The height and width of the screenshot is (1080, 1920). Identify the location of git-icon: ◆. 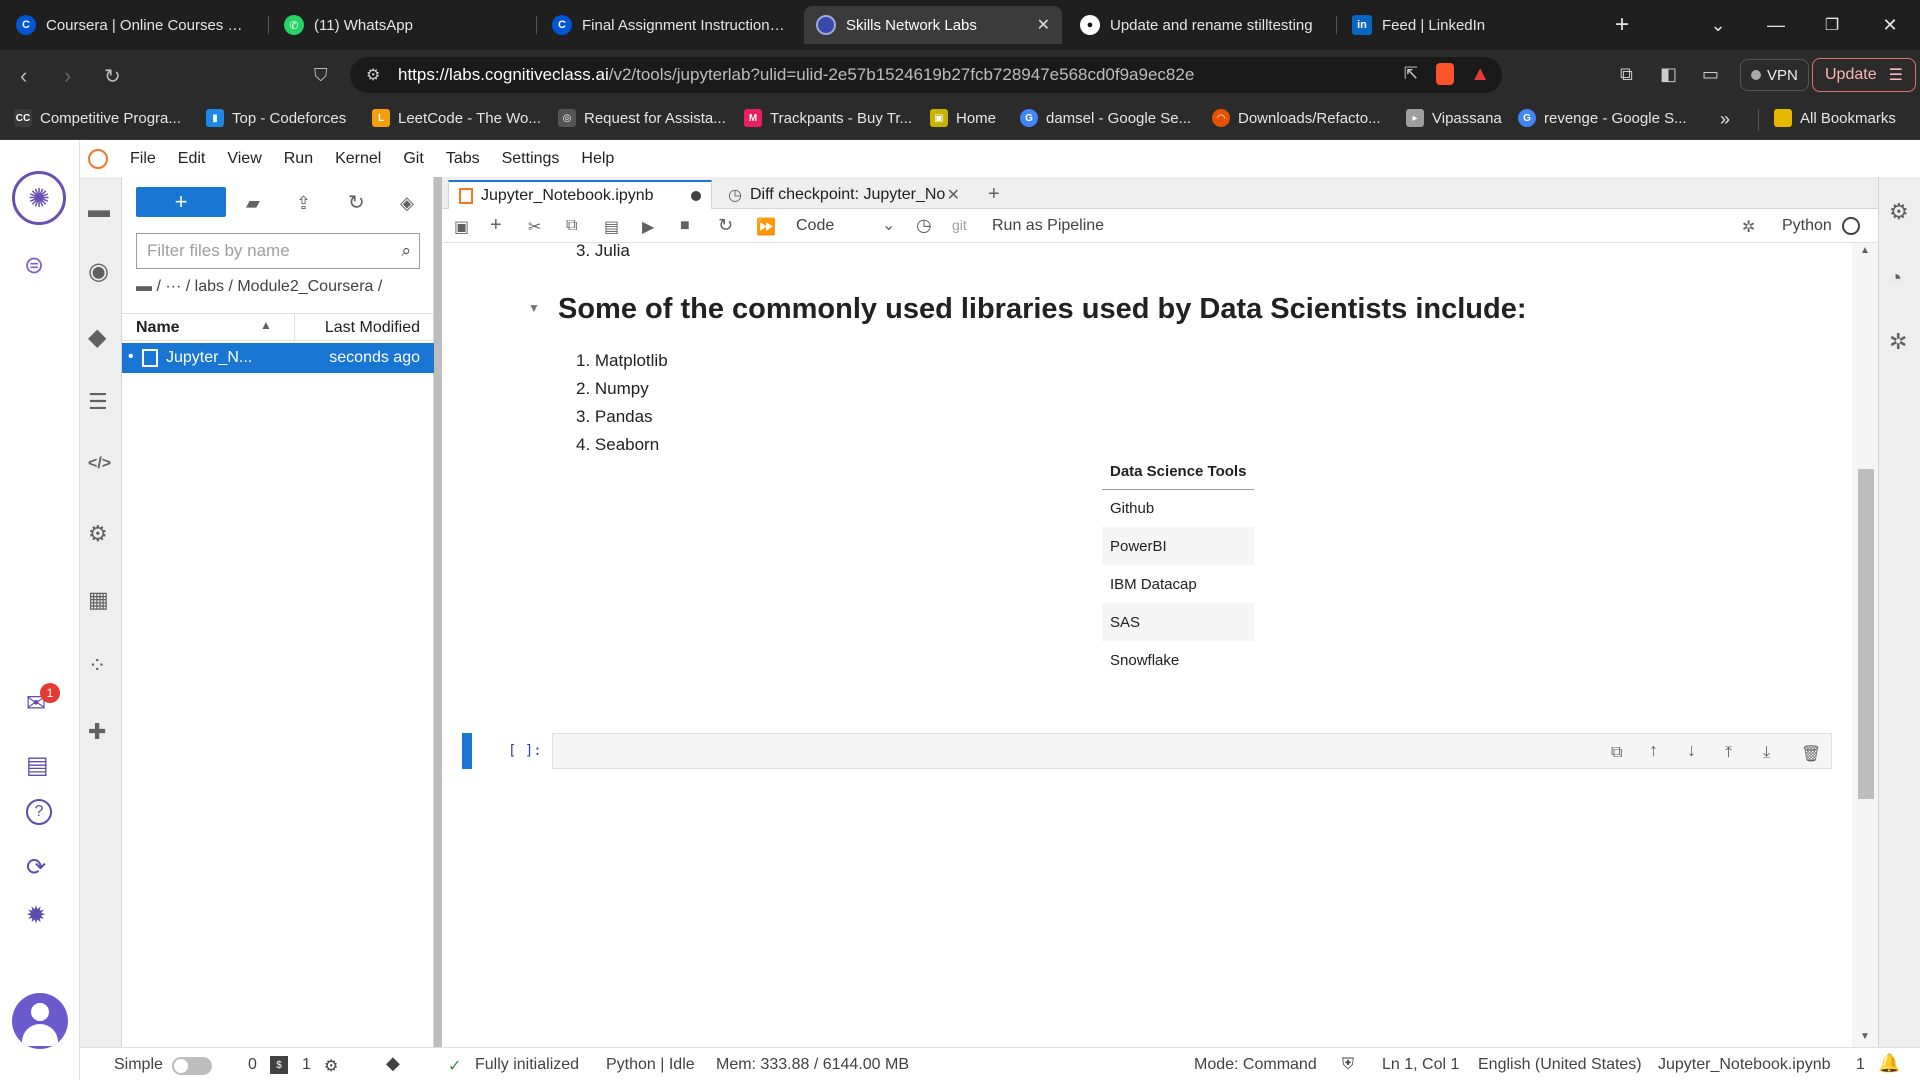
(101, 337).